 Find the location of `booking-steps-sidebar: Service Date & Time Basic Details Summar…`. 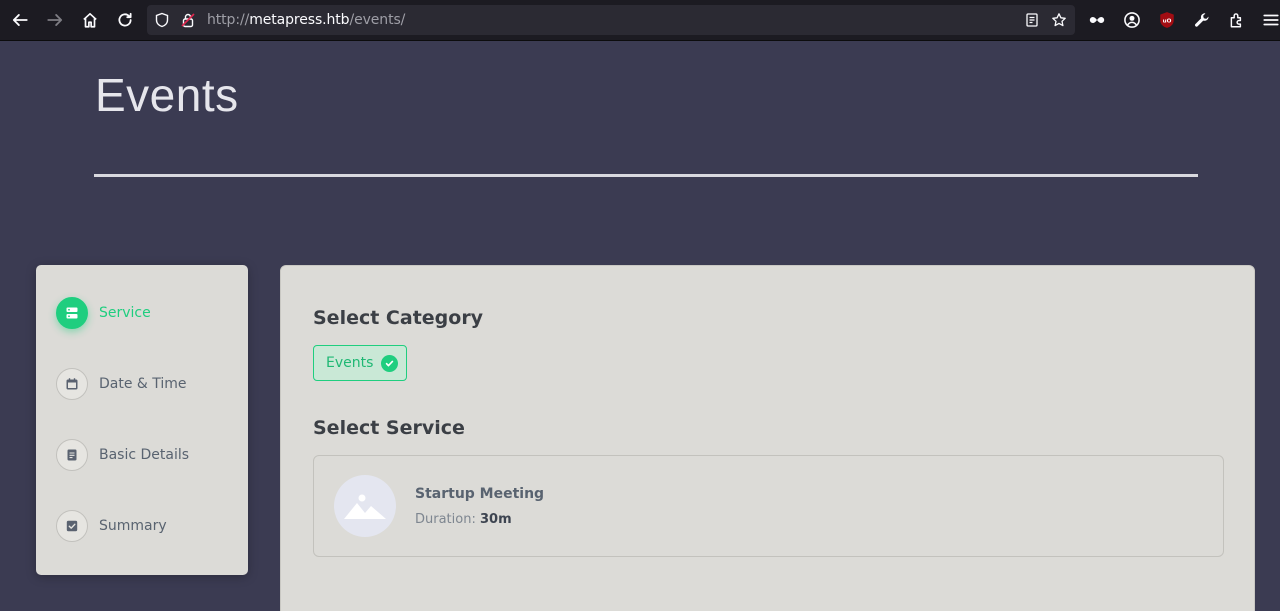

booking-steps-sidebar: Service Date & Time Basic Details Summar… is located at coordinates (142, 420).